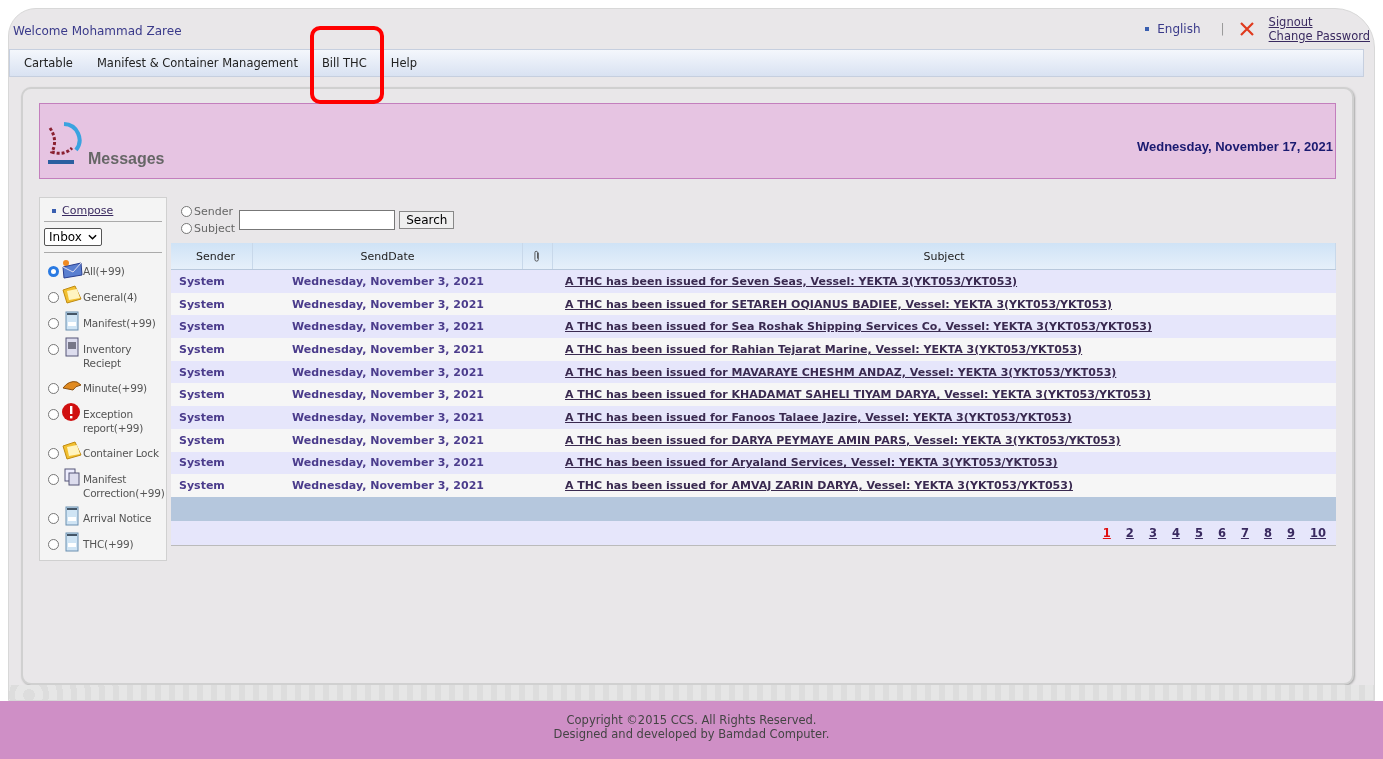 This screenshot has height=759, width=1383. What do you see at coordinates (1319, 22) in the screenshot?
I see `signout-link: Signout` at bounding box center [1319, 22].